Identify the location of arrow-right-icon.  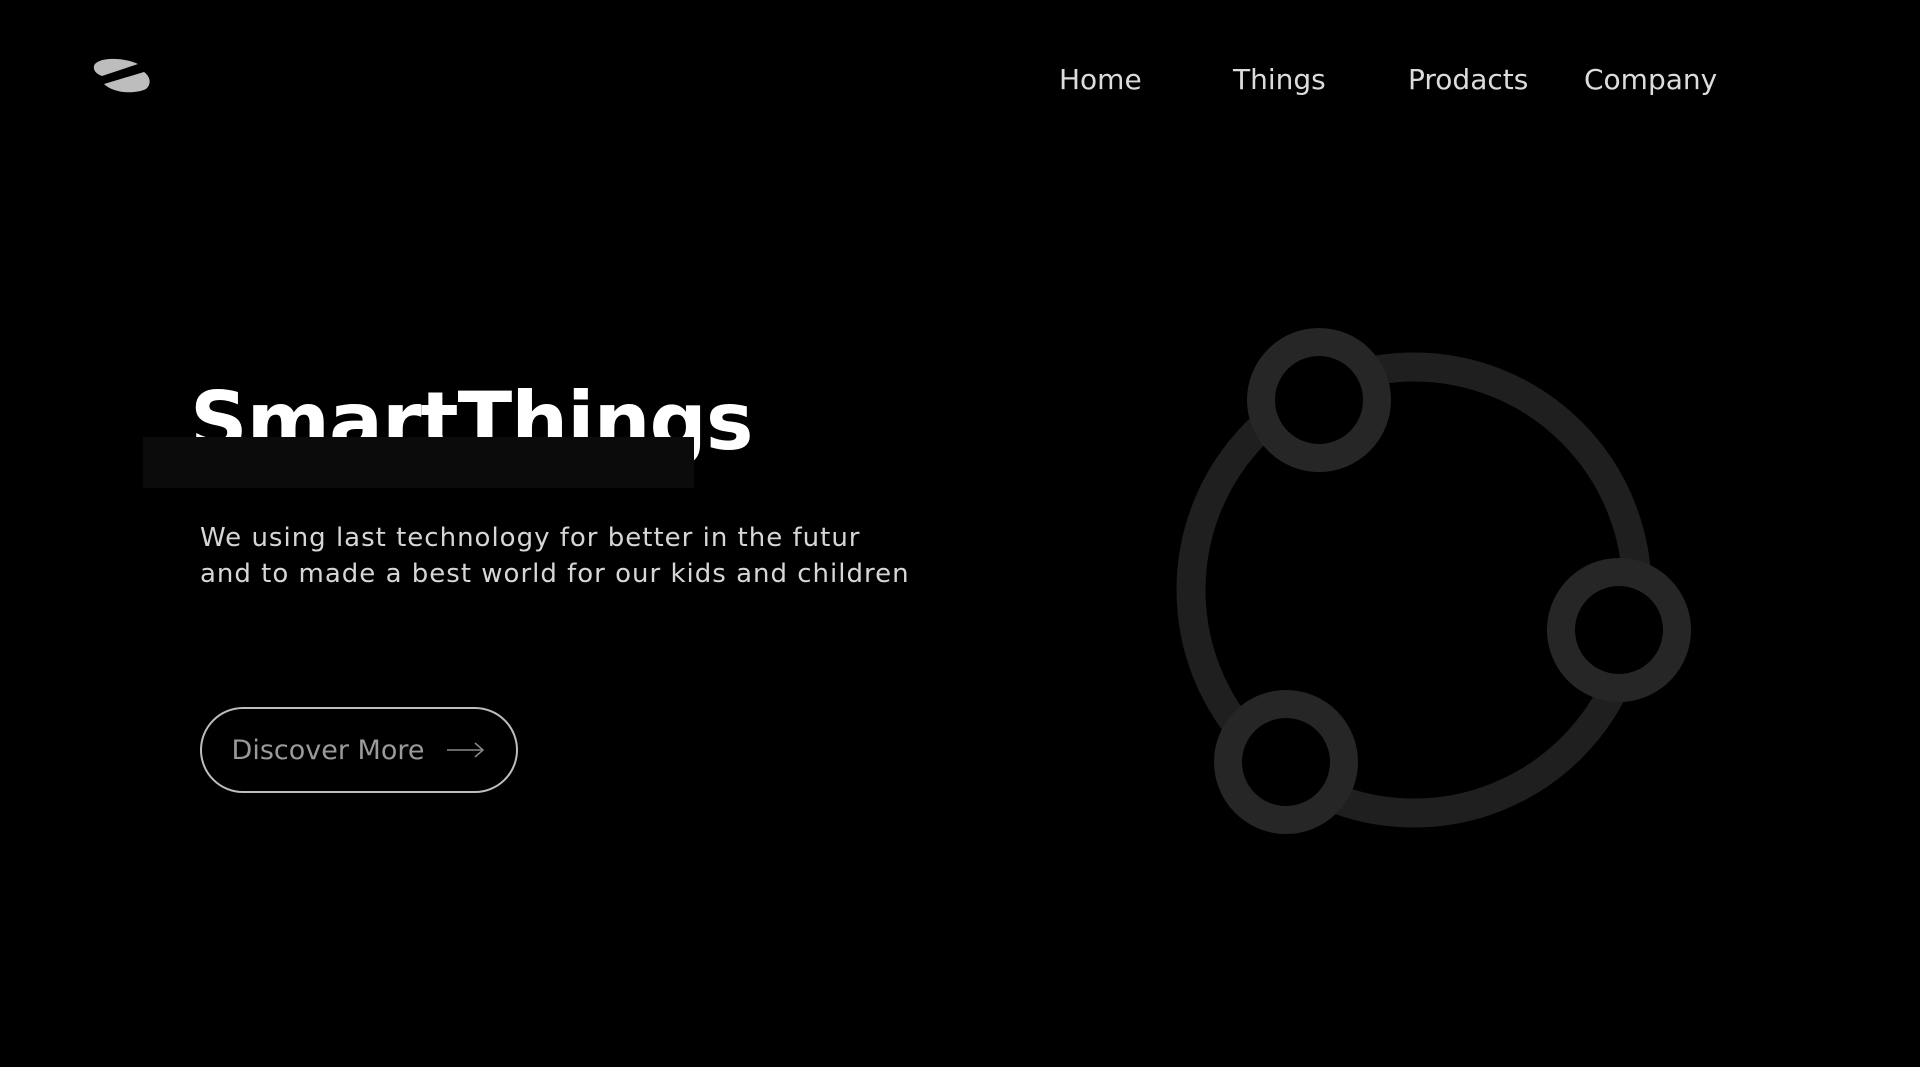
(466, 750).